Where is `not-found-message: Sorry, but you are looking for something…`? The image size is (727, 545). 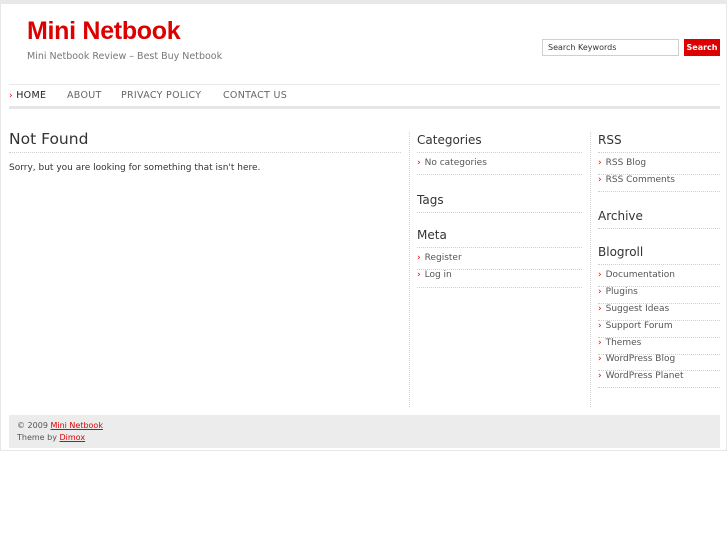
not-found-message: Sorry, but you are looking for something… is located at coordinates (135, 168).